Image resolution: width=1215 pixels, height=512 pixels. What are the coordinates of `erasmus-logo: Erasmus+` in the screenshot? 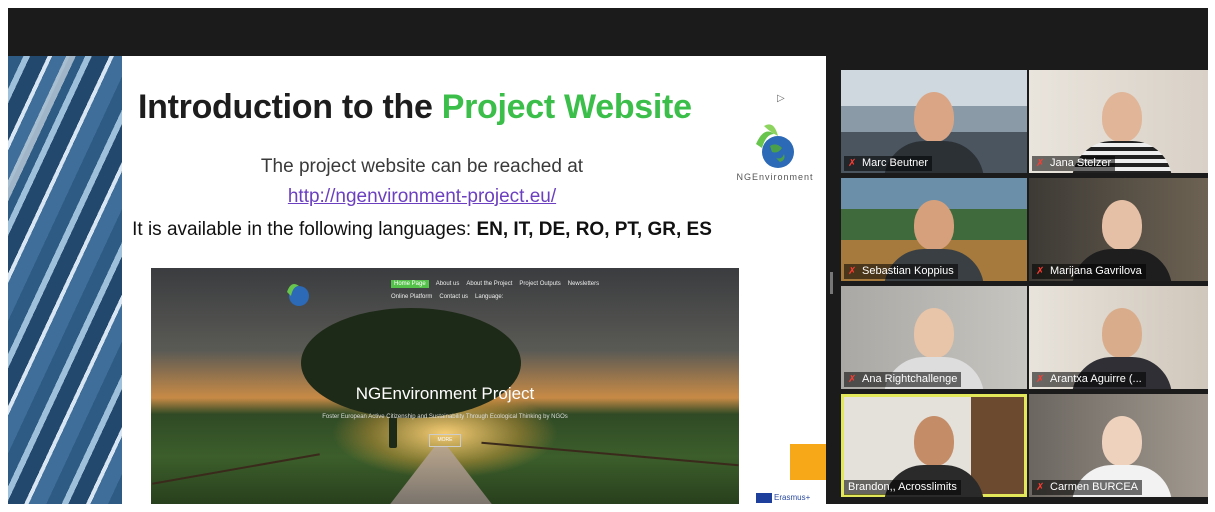 It's located at (783, 498).